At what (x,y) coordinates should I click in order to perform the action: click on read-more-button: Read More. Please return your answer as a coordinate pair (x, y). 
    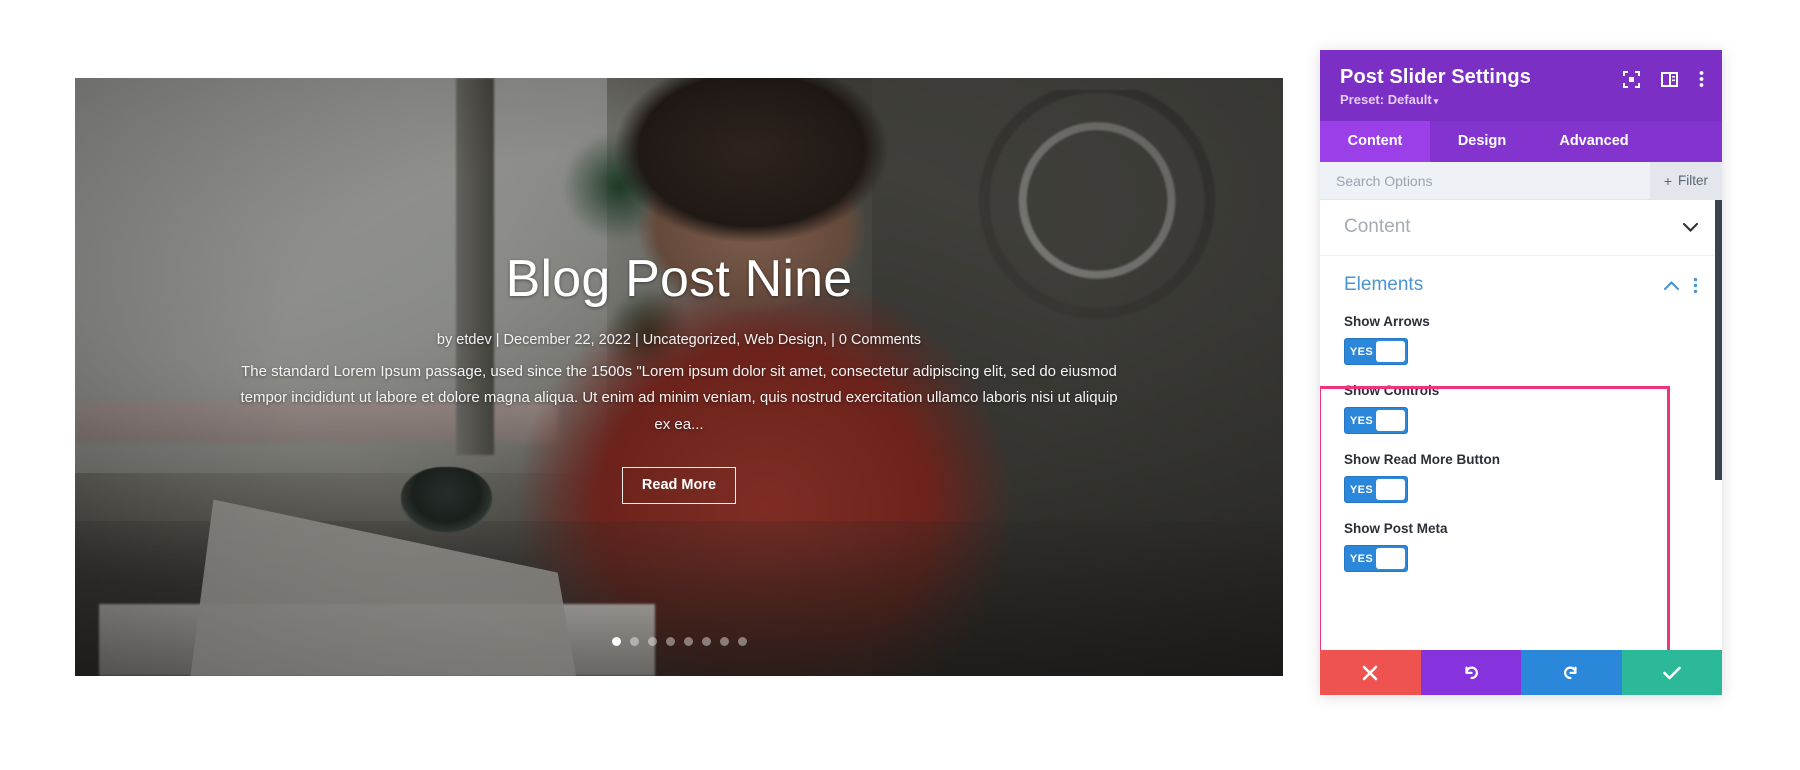
    Looking at the image, I should click on (679, 485).